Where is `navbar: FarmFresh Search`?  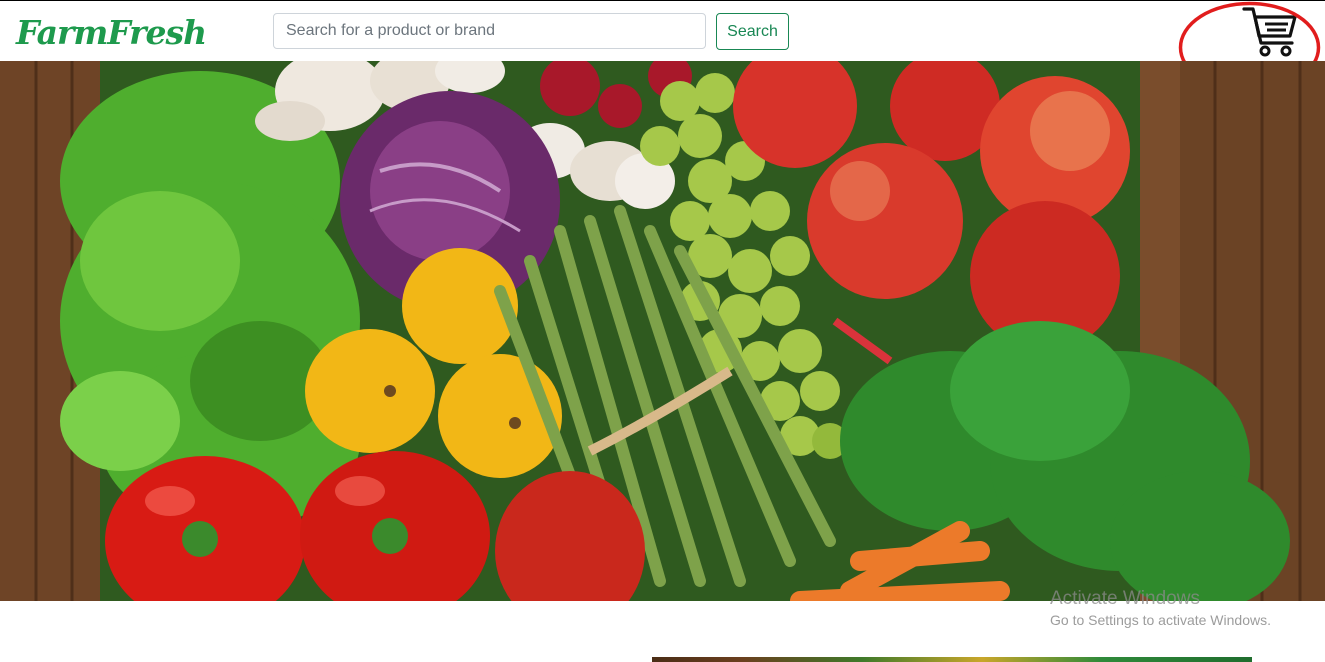
navbar: FarmFresh Search is located at coordinates (662, 31).